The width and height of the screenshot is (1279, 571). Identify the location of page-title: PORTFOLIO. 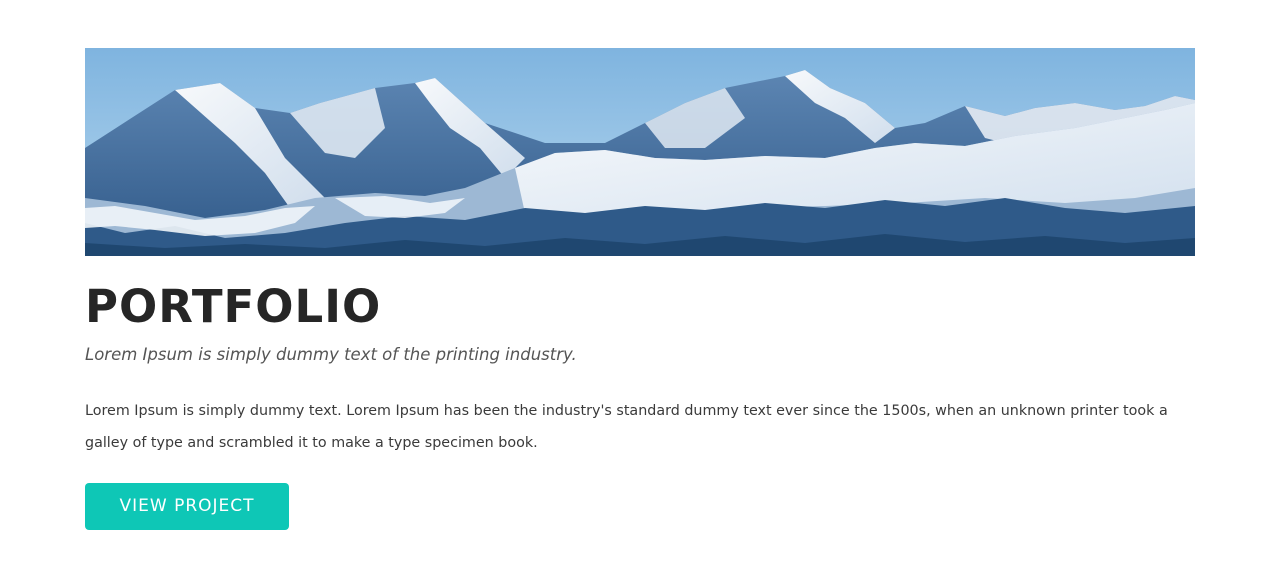
(233, 306).